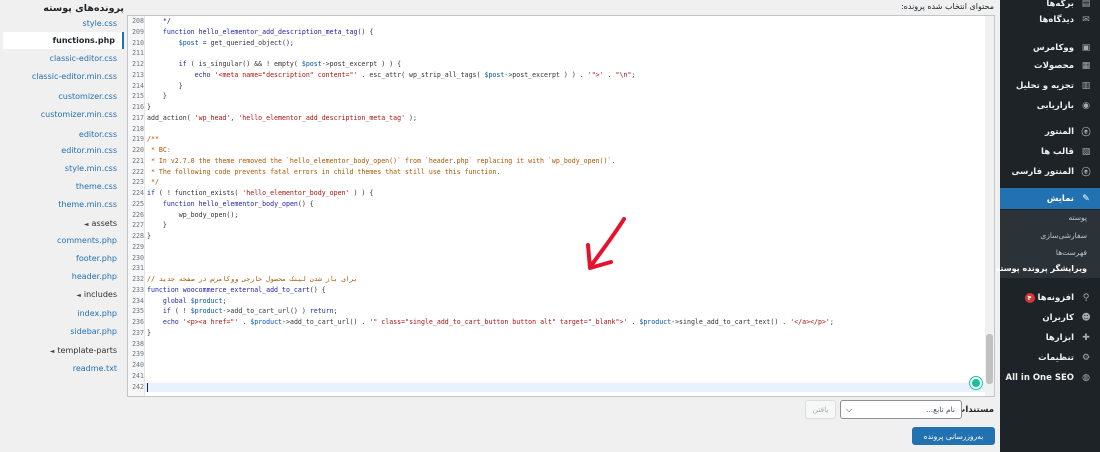 The height and width of the screenshot is (452, 1100). Describe the element at coordinates (174, 300) in the screenshot. I see `code-token: global` at that location.